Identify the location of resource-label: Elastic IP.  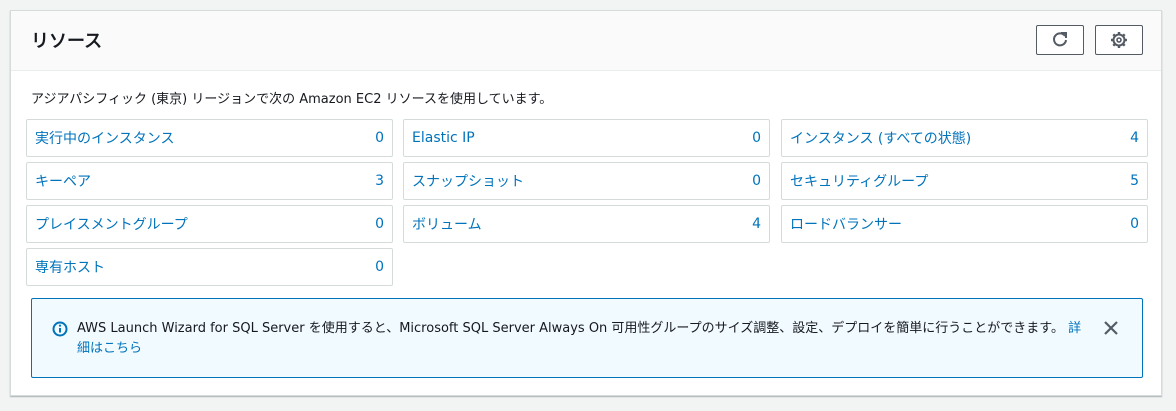
(443, 138).